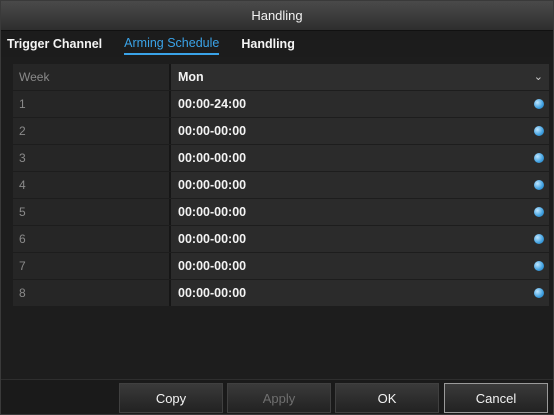  Describe the element at coordinates (212, 104) in the screenshot. I see `period-time-text: 00:00-24:00` at that location.